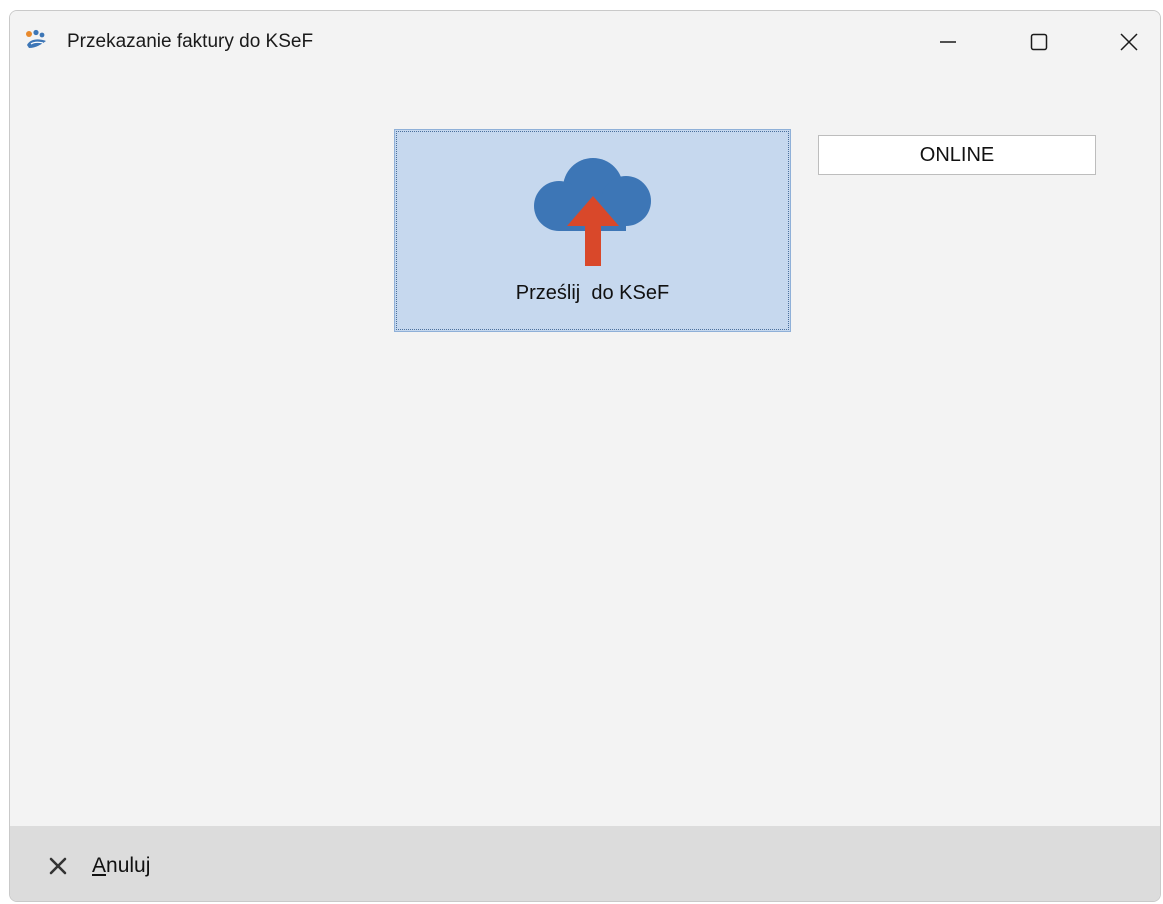 This screenshot has height=904, width=1163. What do you see at coordinates (58, 866) in the screenshot?
I see `x-icon` at bounding box center [58, 866].